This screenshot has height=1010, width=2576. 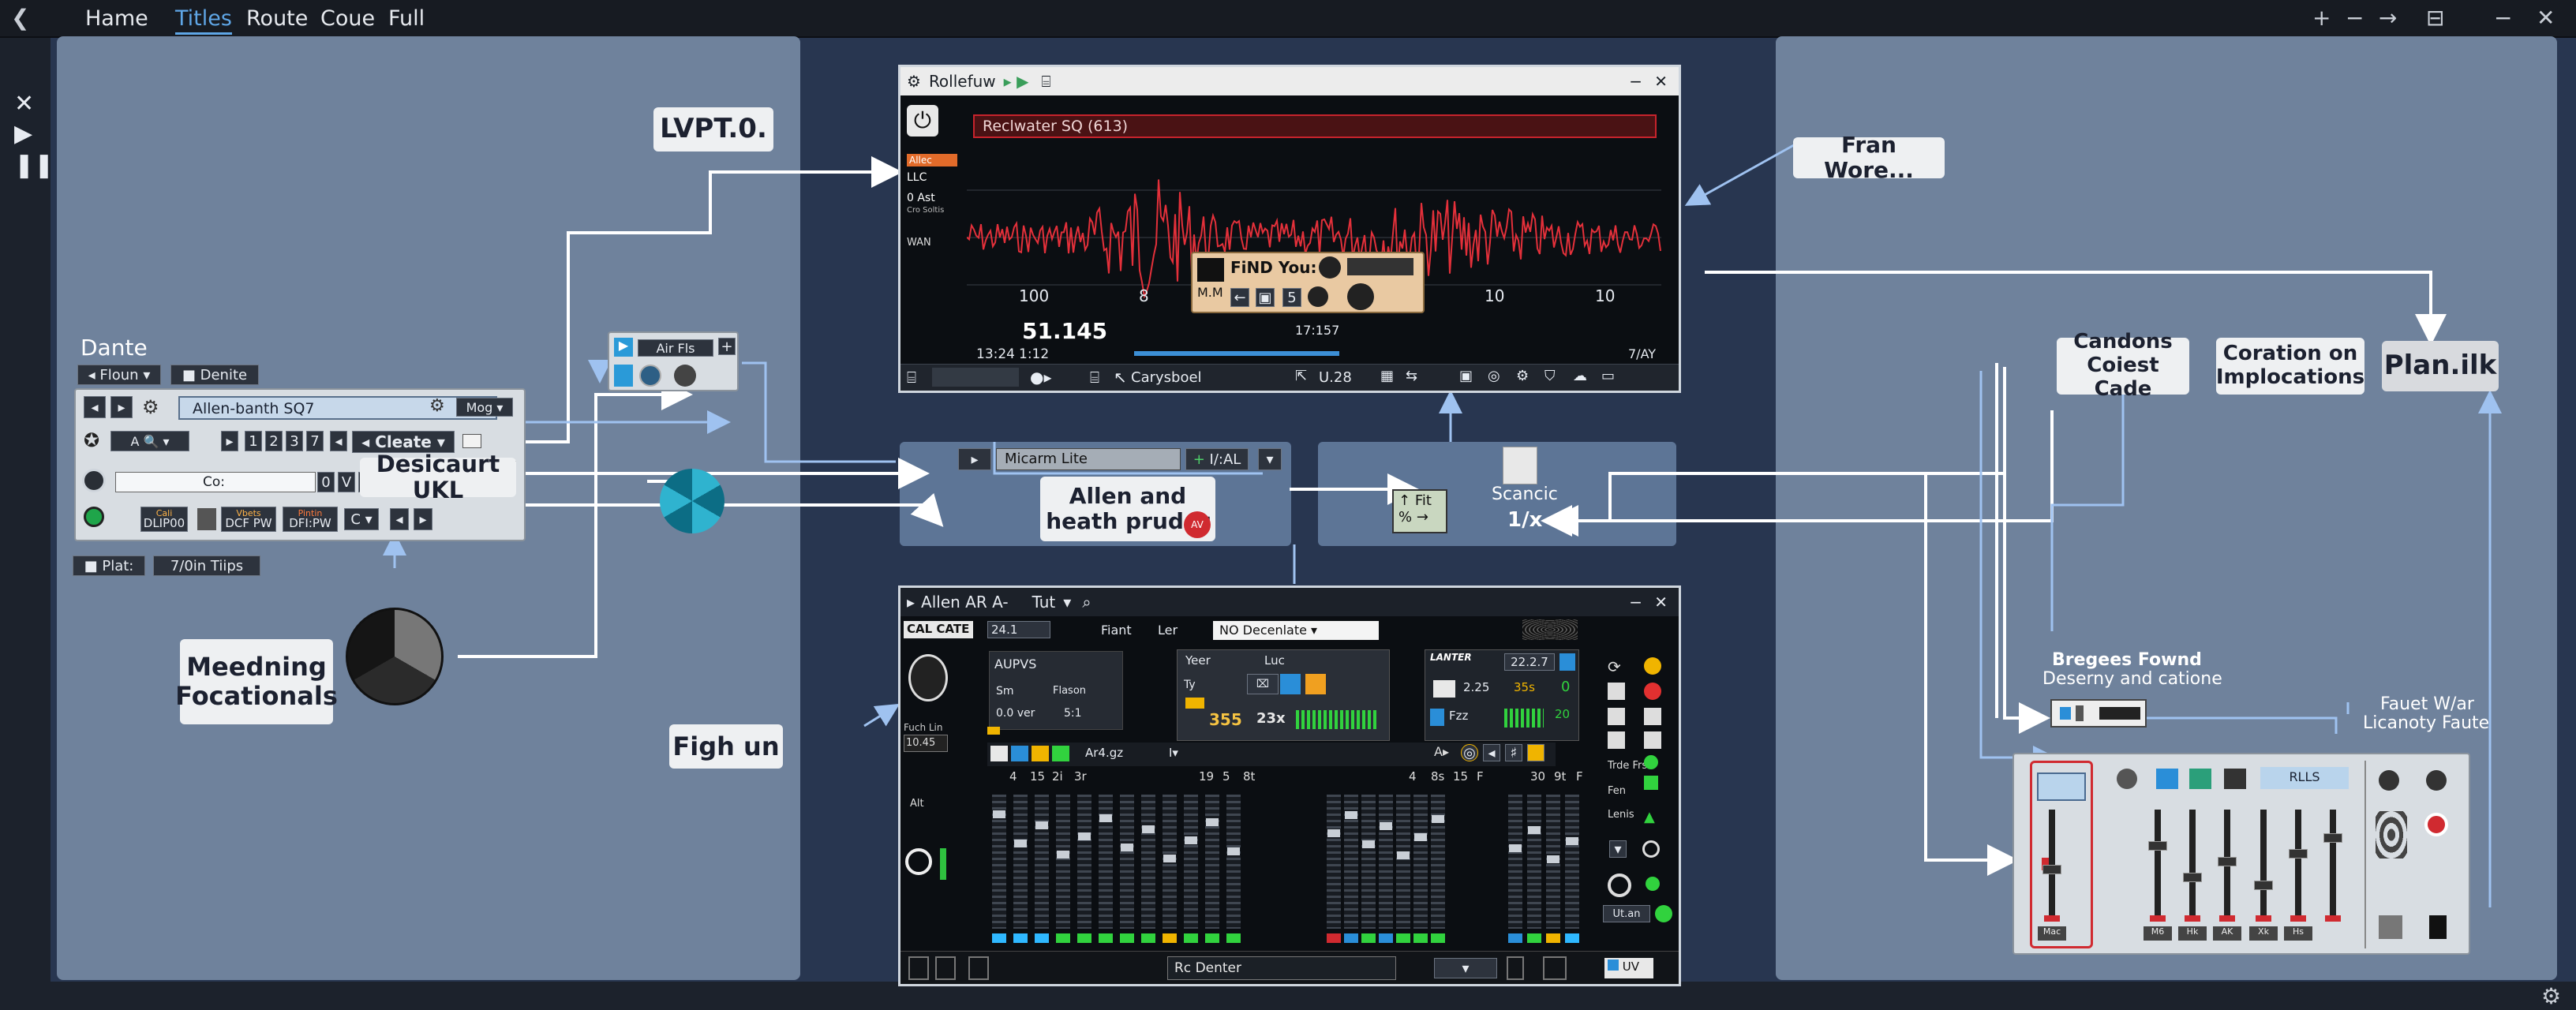 I want to click on utan-dropdown: Ut.an, so click(x=1626, y=913).